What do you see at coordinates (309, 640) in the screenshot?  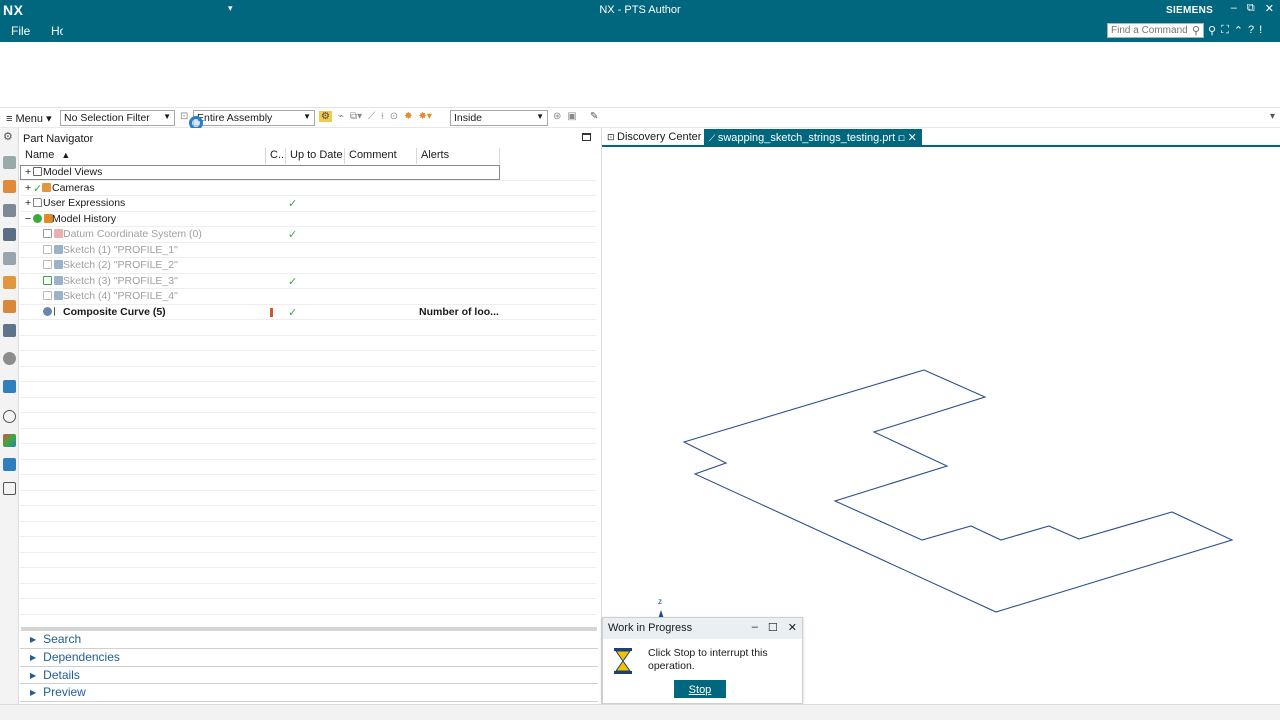 I see `panel-search: ▶ Search` at bounding box center [309, 640].